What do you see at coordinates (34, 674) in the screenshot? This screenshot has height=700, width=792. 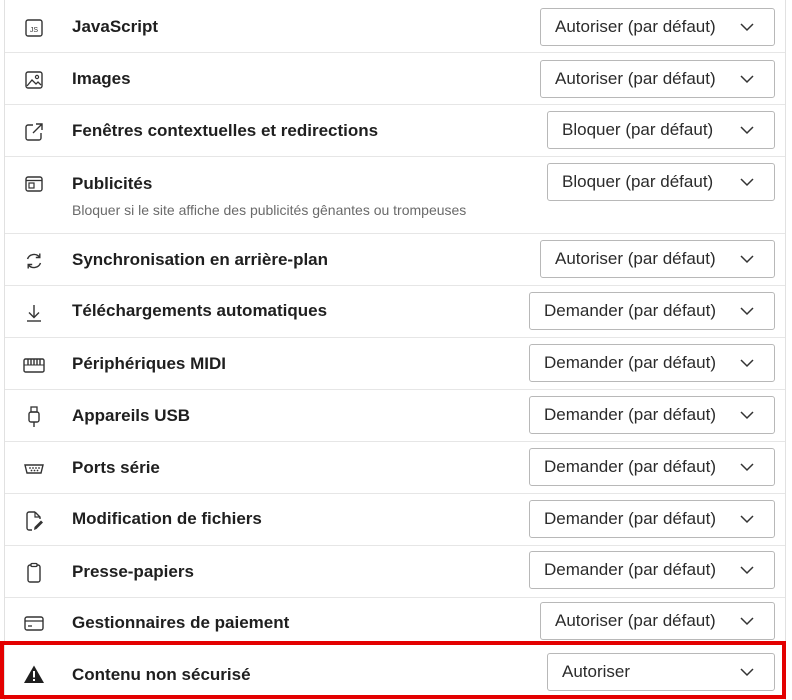 I see `warning-icon` at bounding box center [34, 674].